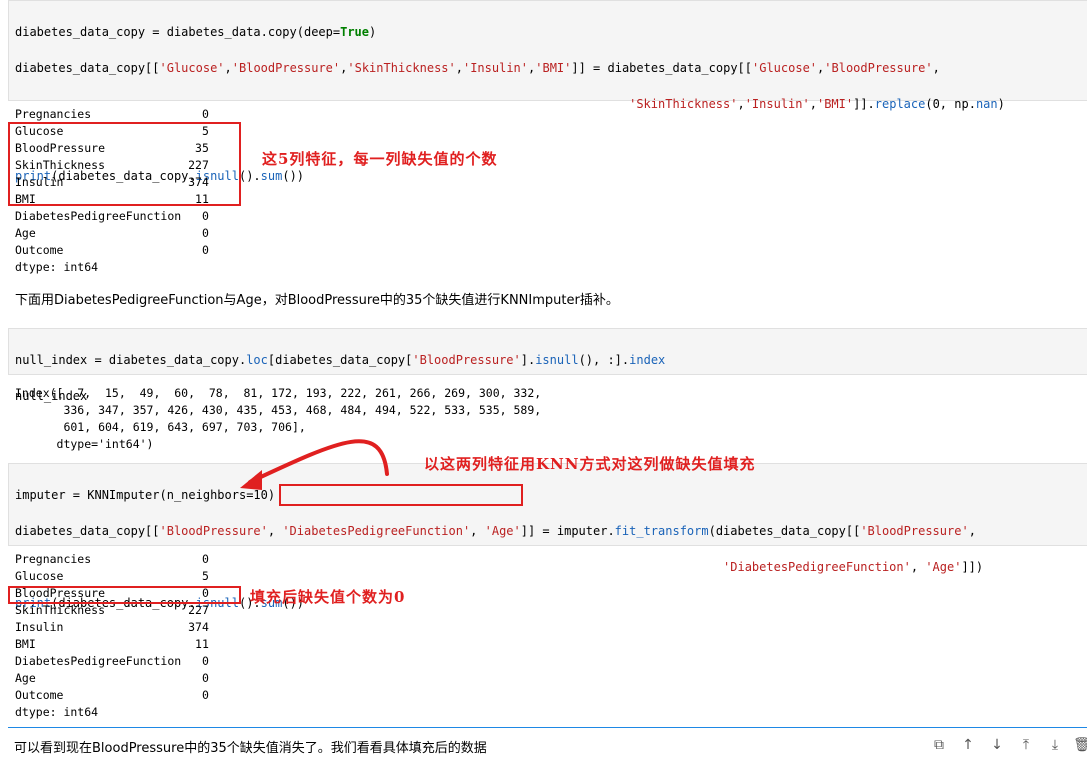 The width and height of the screenshot is (1087, 763). I want to click on output-row: Insulin 374, so click(112, 627).